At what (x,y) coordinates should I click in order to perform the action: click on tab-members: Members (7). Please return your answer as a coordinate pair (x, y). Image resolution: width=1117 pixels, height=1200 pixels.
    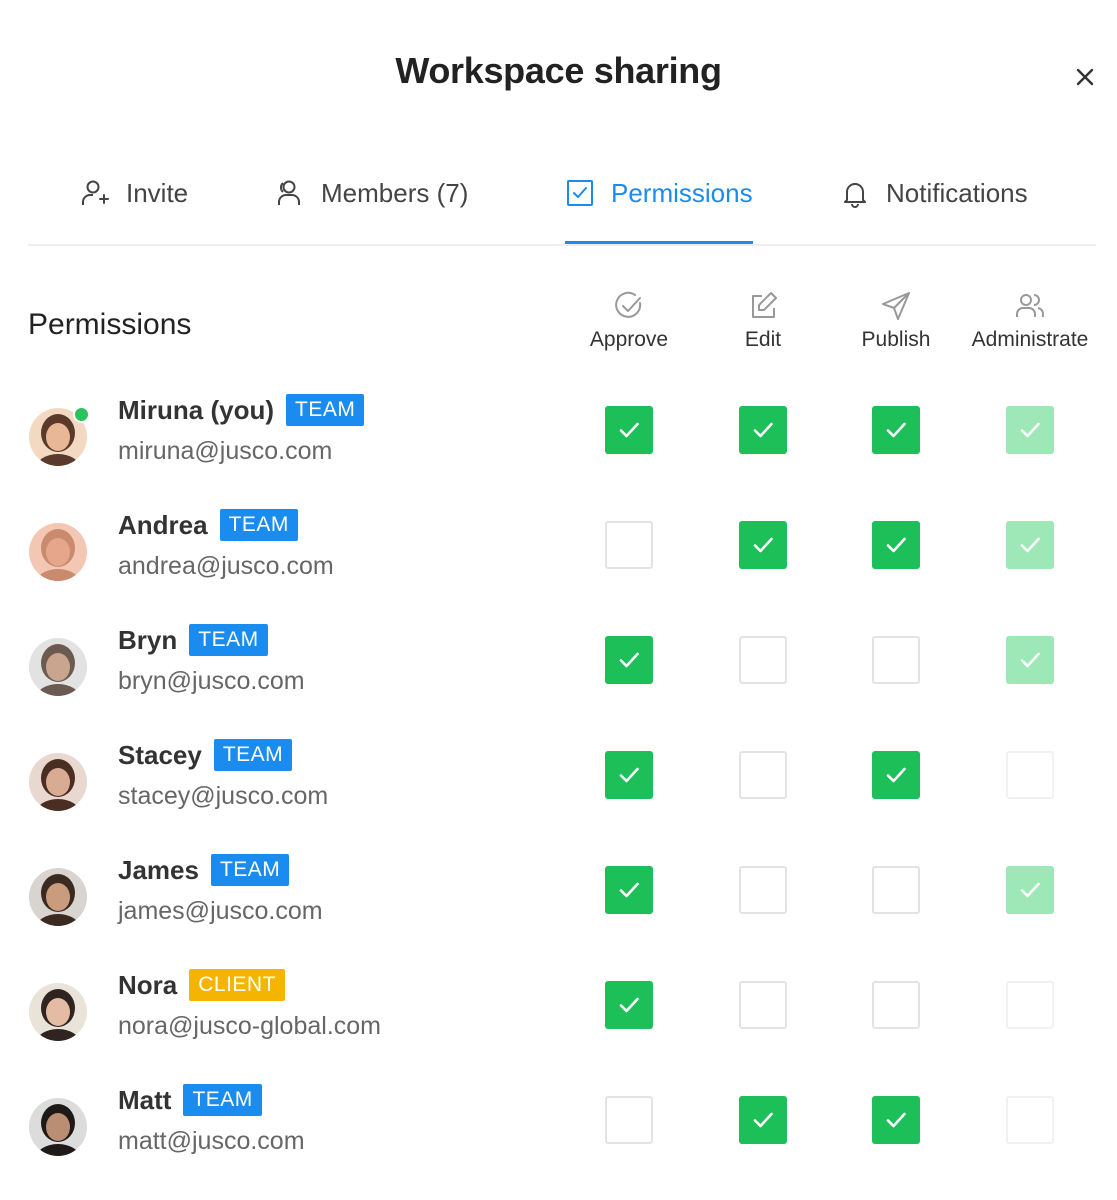
    Looking at the image, I should click on (371, 211).